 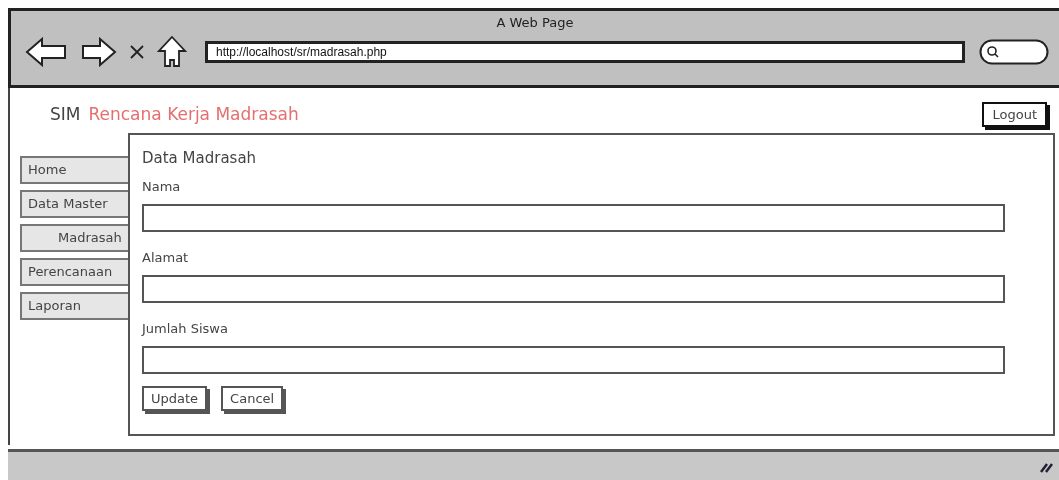 I want to click on sidebar-item: Perencanaan, so click(x=74, y=272).